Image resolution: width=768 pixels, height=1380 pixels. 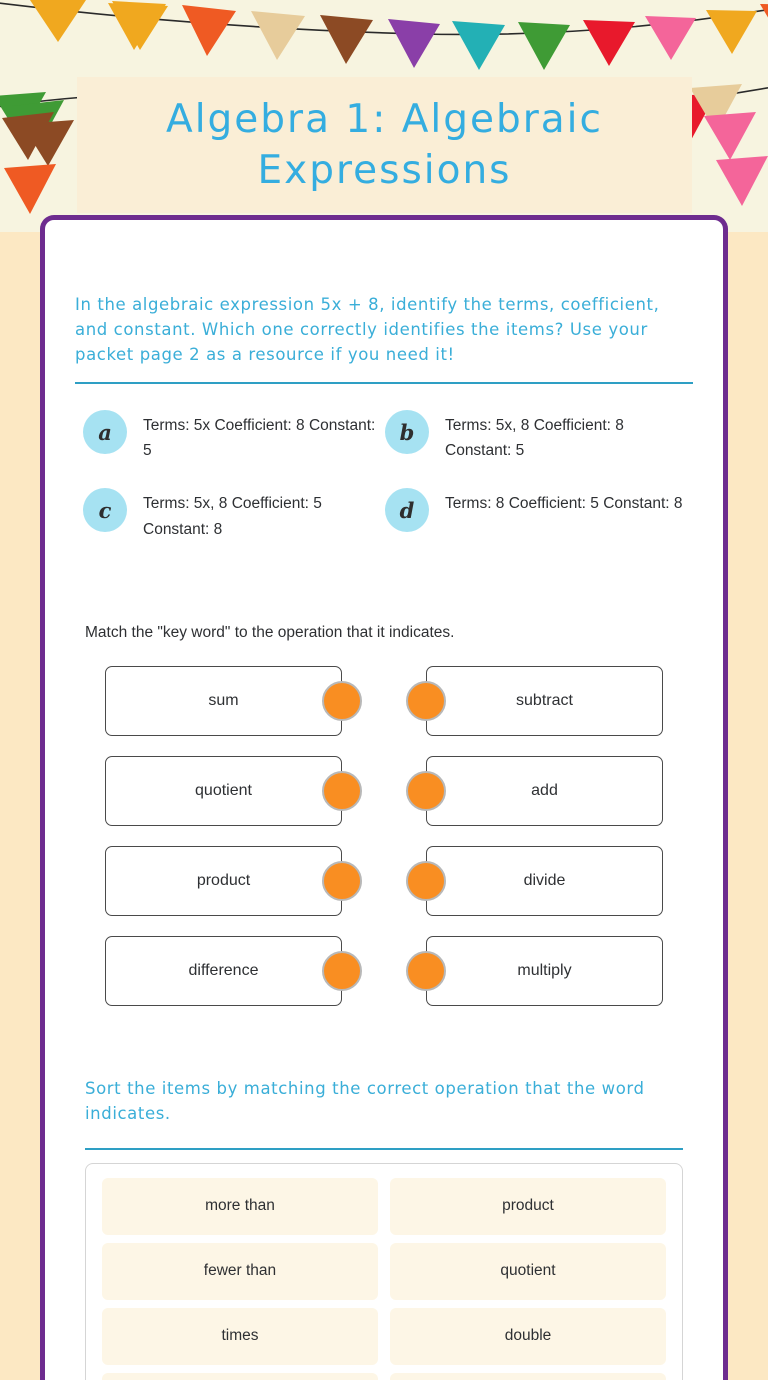 I want to click on choice-text-d: Terms: 8 Coefficient: 5 Constant: 8, so click(x=564, y=504).